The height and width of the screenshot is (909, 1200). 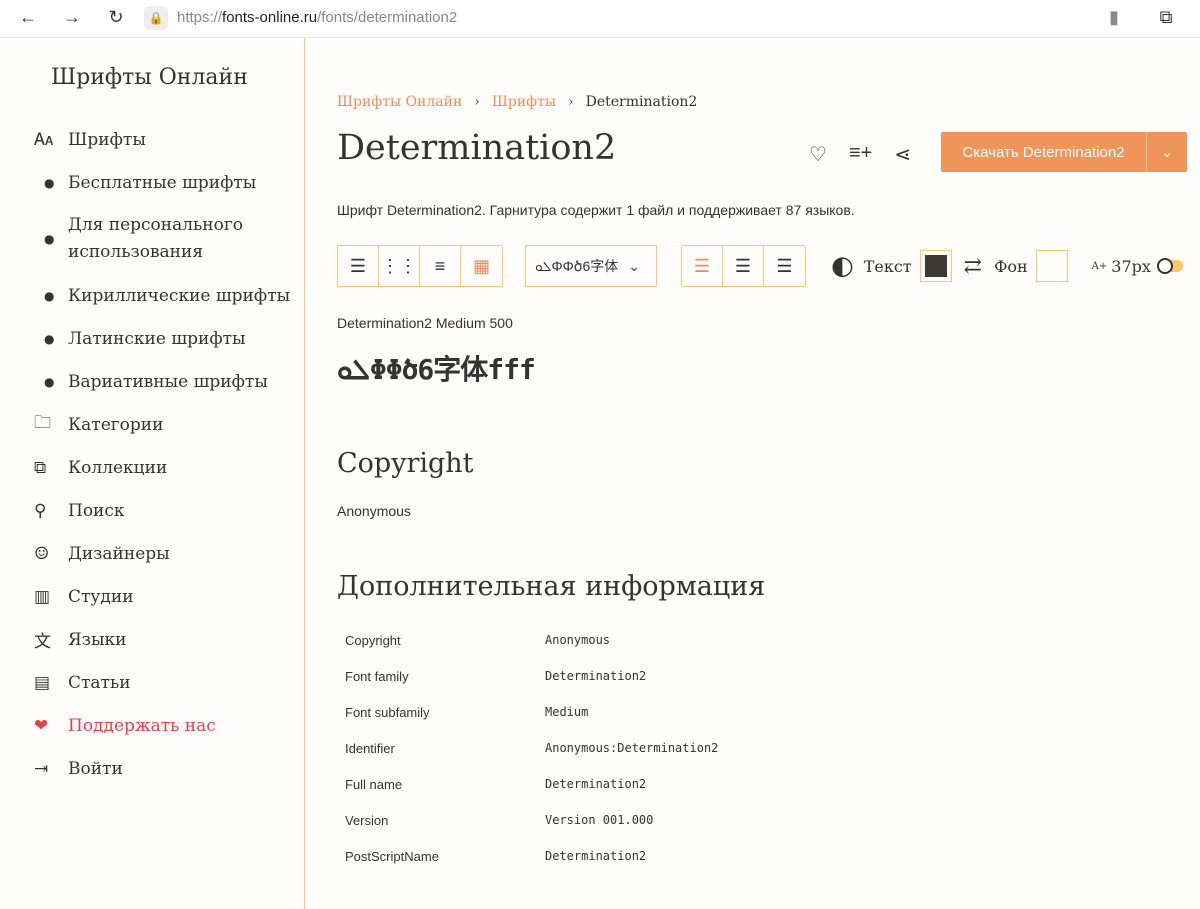 I want to click on text-color-swatch, so click(x=935, y=266).